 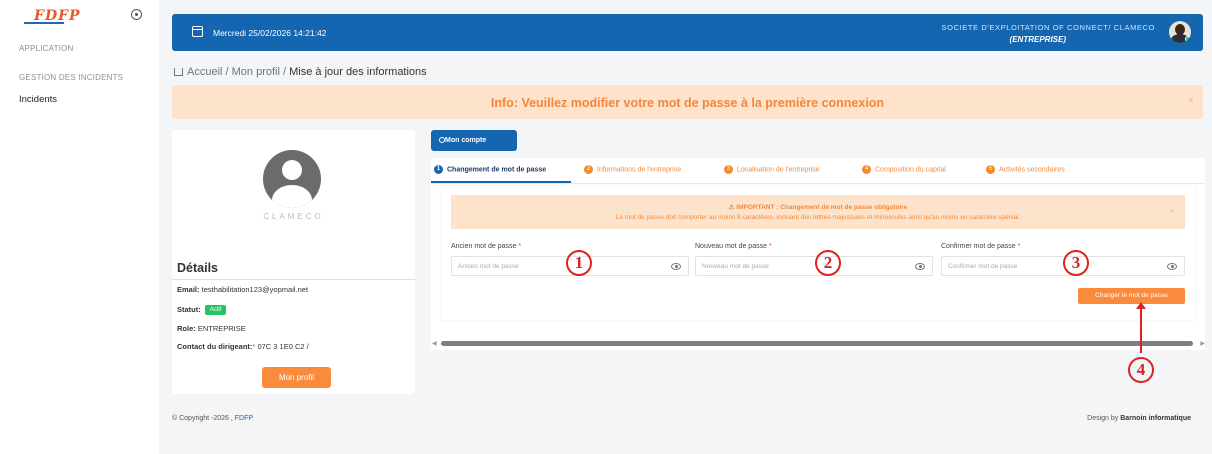 What do you see at coordinates (293, 279) in the screenshot?
I see `divider` at bounding box center [293, 279].